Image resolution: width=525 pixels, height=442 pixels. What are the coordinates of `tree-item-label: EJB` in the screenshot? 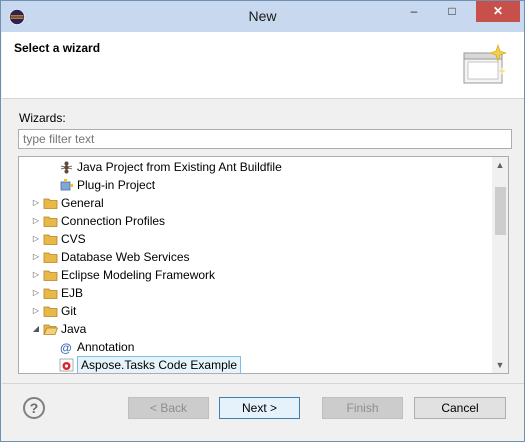 It's located at (72, 293).